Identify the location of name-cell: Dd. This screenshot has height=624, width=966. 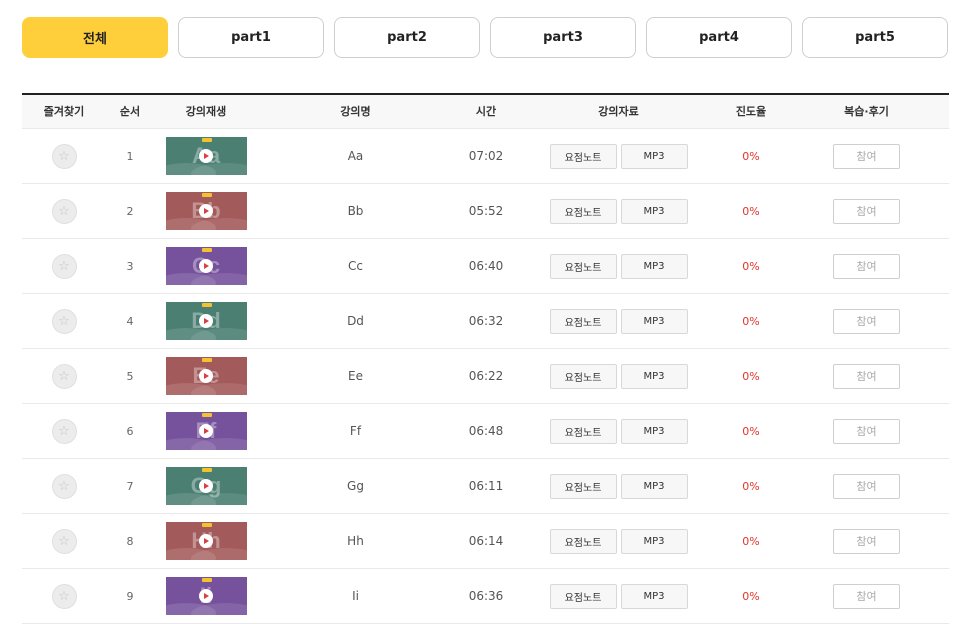
(355, 321).